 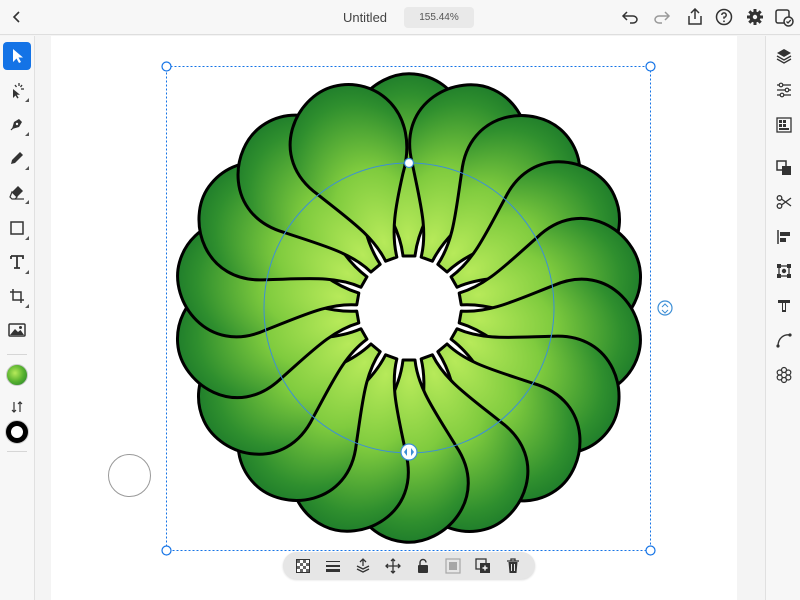 I want to click on repeat-count-handle, so click(x=409, y=452).